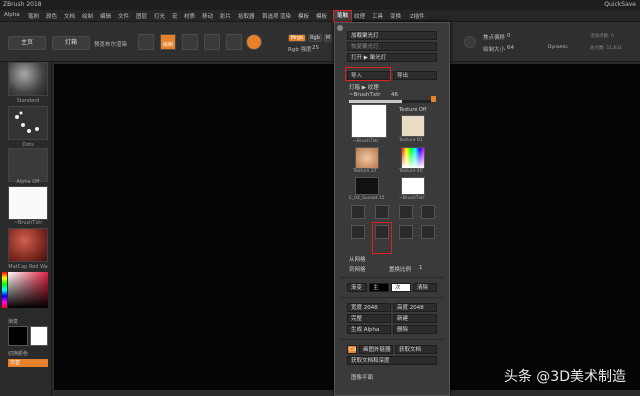 The image size is (640, 396). I want to click on menu-macro: 宏, so click(175, 16).